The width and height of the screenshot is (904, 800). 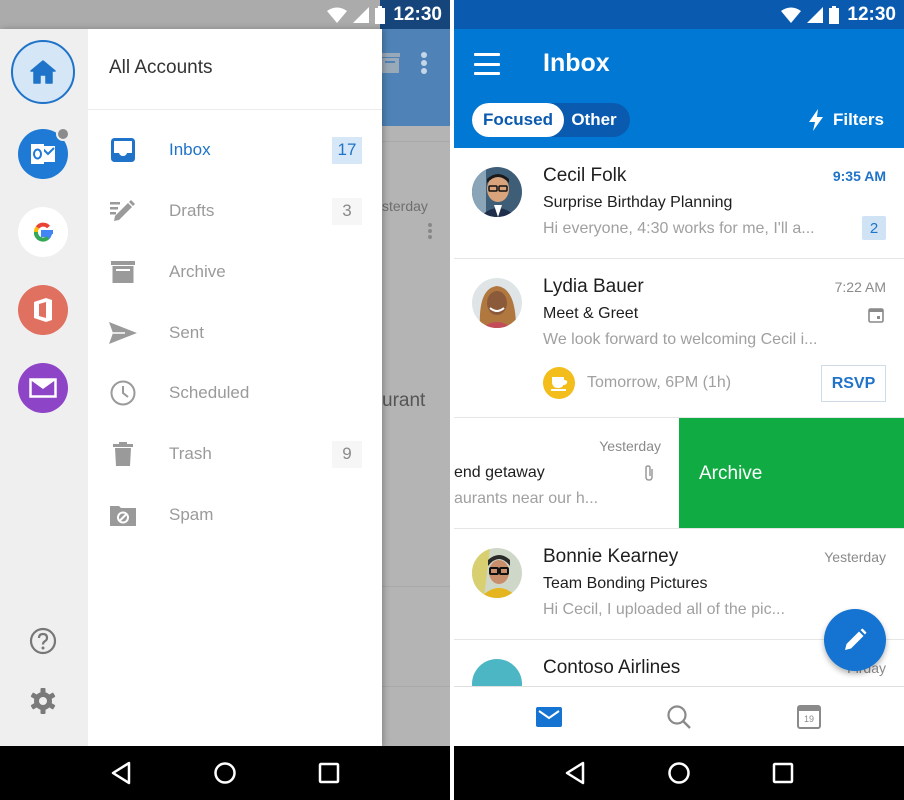 I want to click on archive-action-label: Archive, so click(x=731, y=473).